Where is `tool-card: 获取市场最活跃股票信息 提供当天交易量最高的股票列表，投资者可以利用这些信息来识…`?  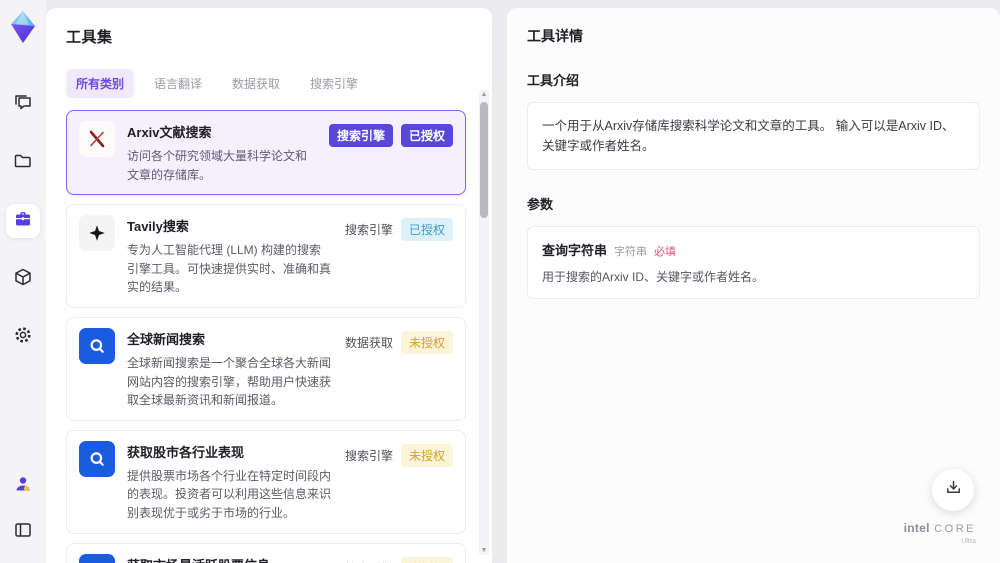
tool-card: 获取市场最活跃股票信息 提供当天交易量最高的股票列表，投资者可以利用这些信息来识… is located at coordinates (266, 552).